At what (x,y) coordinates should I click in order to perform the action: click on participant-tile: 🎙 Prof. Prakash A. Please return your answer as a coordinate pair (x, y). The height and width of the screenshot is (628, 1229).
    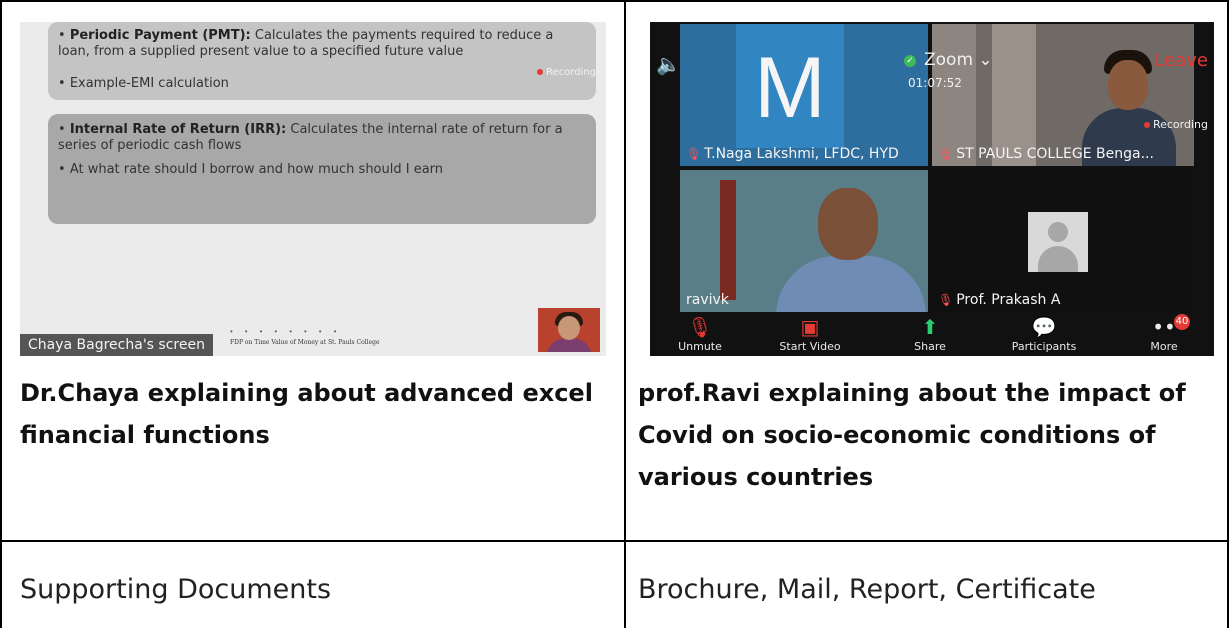
    Looking at the image, I should click on (1063, 241).